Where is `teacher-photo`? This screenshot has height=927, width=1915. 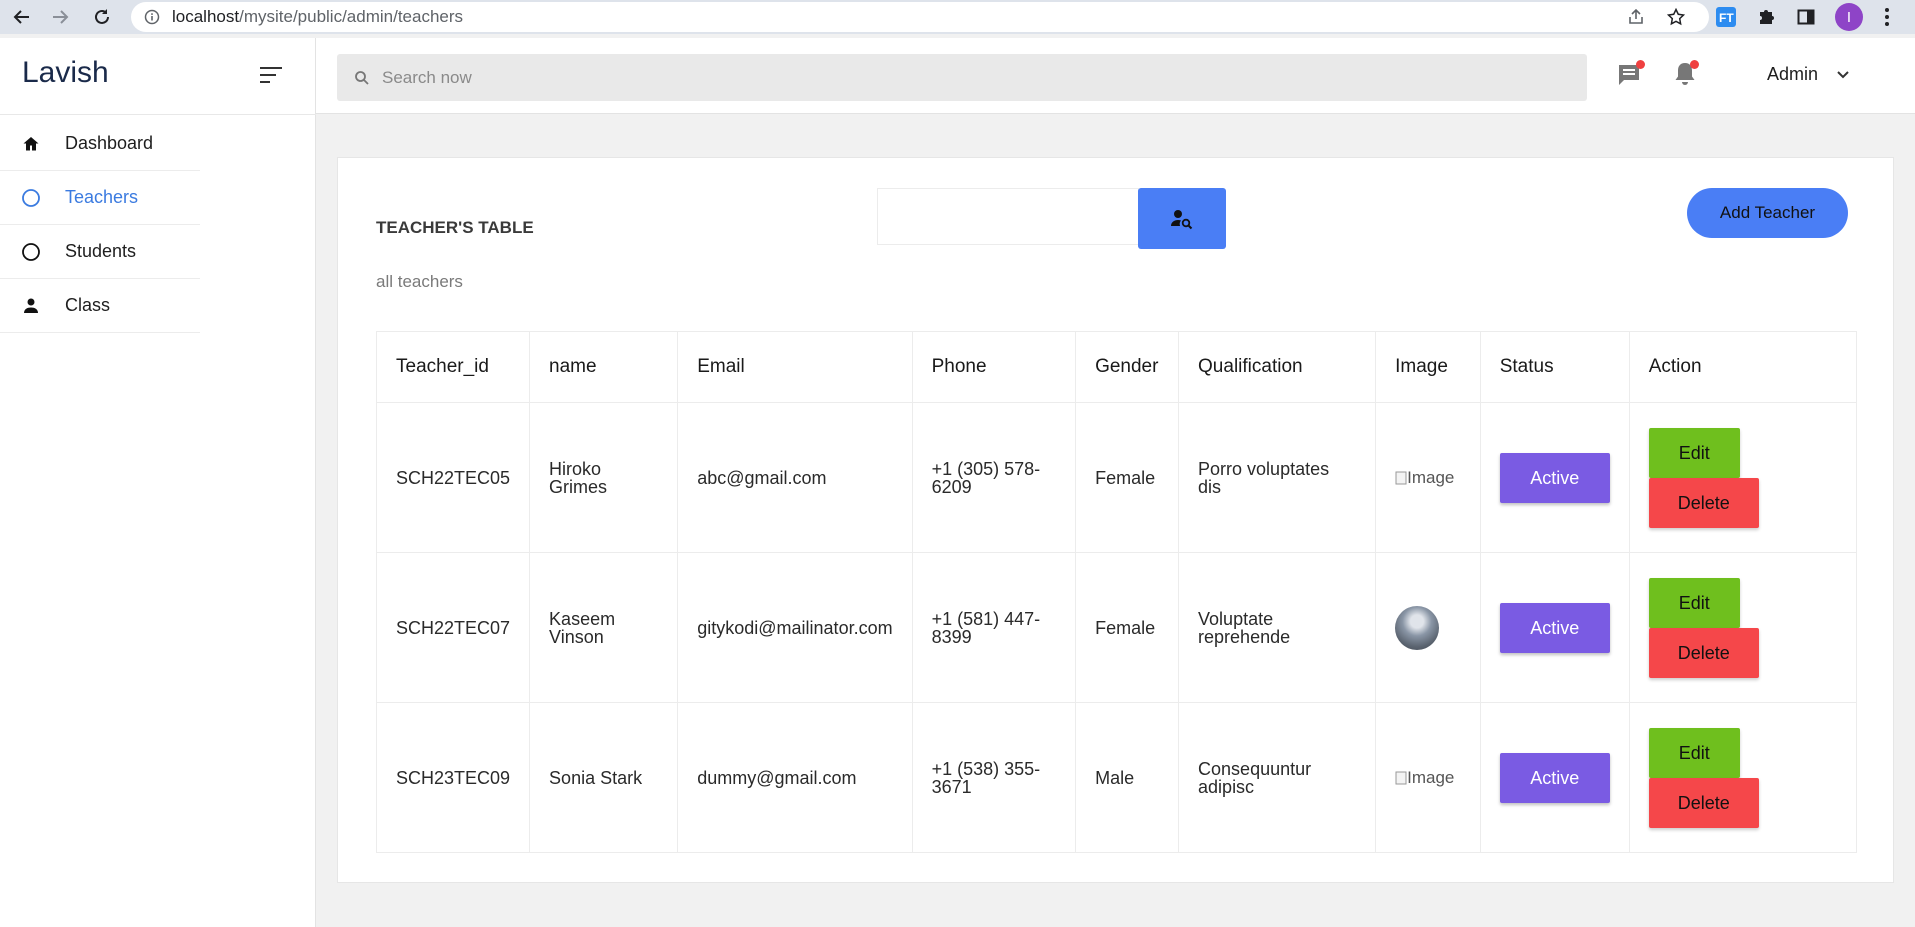 teacher-photo is located at coordinates (1417, 627).